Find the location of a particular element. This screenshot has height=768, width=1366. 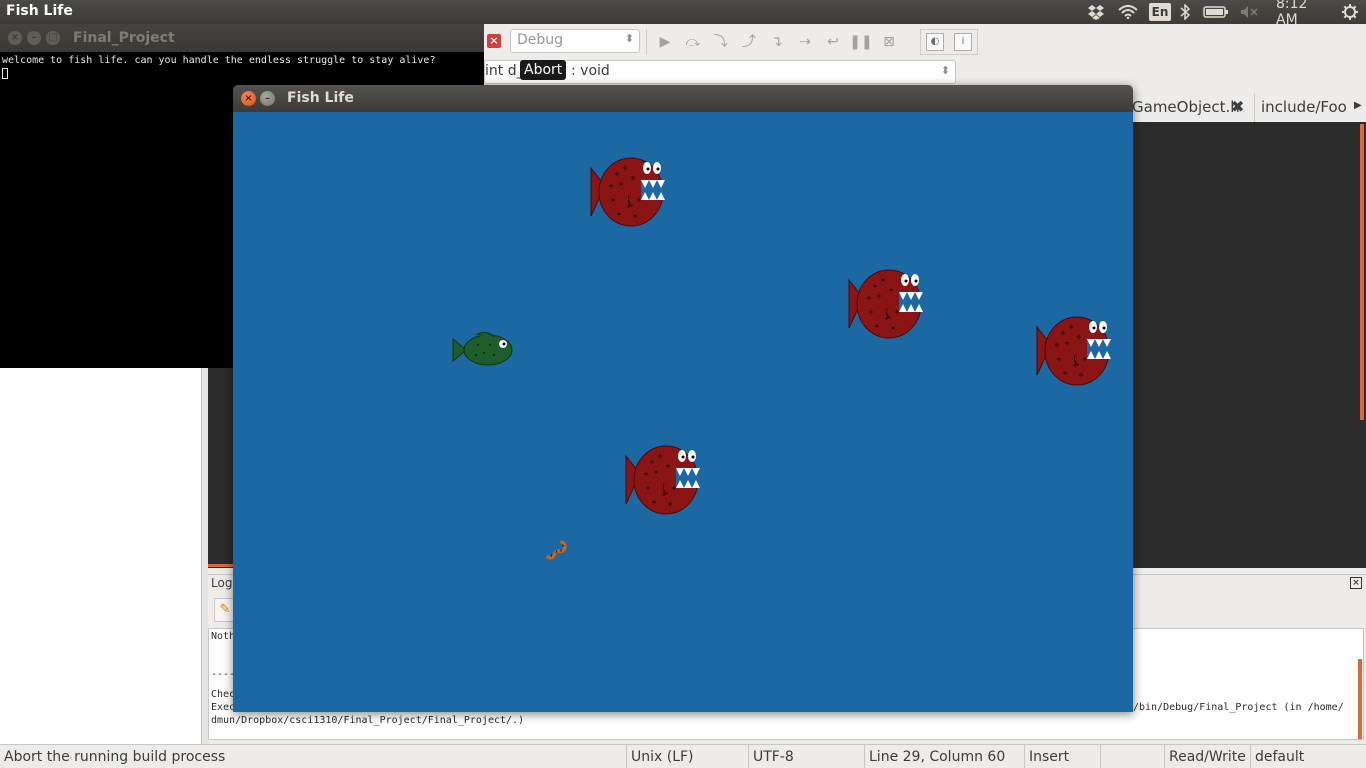

log-line: /bin/Debug/Final_Project (in /home/ is located at coordinates (1238, 707).